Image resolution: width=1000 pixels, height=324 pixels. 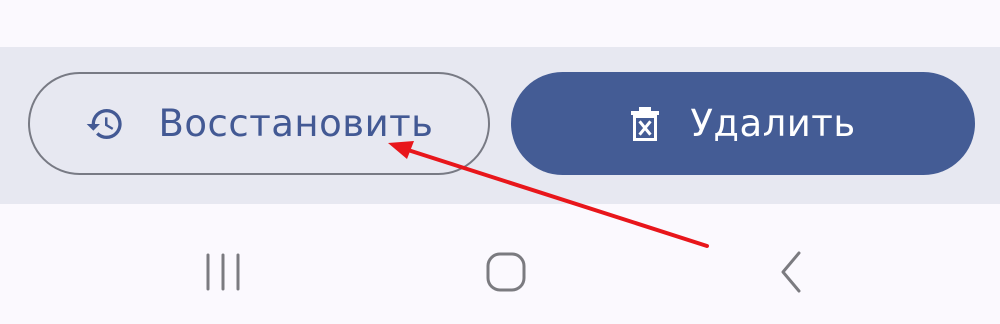 I want to click on recent-apps-icon, so click(x=223, y=274).